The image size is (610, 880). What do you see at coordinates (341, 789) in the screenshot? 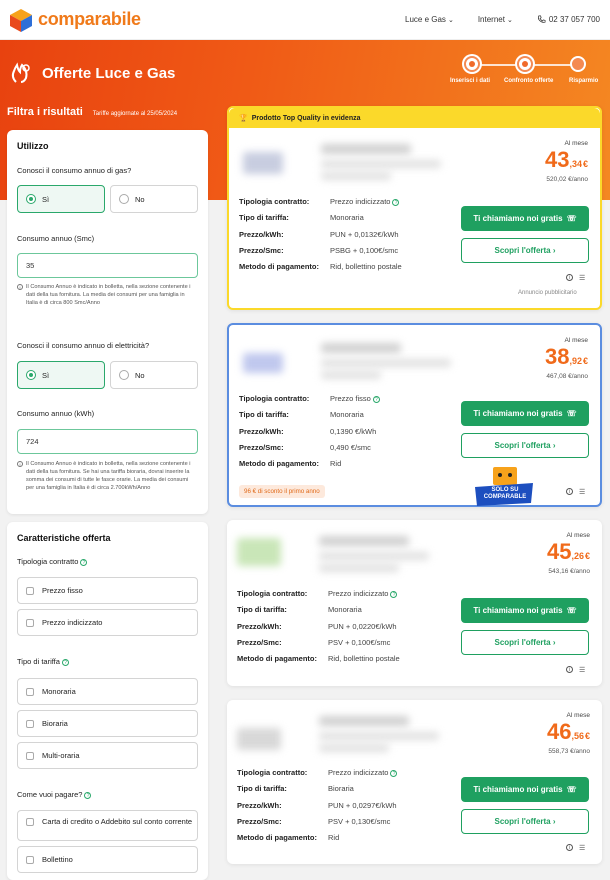
I see `spec-tariff: Bioraria` at bounding box center [341, 789].